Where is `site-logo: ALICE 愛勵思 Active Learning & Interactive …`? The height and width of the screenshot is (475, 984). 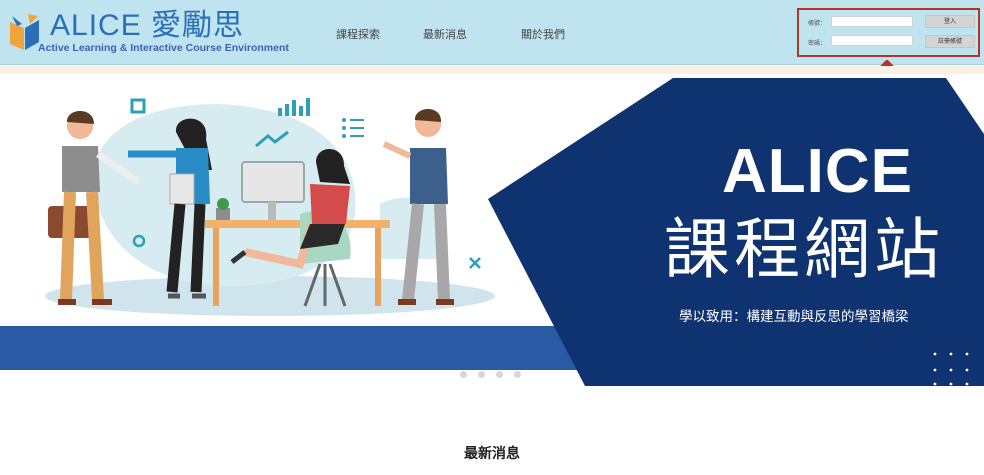 site-logo: ALICE 愛勵思 Active Learning & Interactive … is located at coordinates (148, 32).